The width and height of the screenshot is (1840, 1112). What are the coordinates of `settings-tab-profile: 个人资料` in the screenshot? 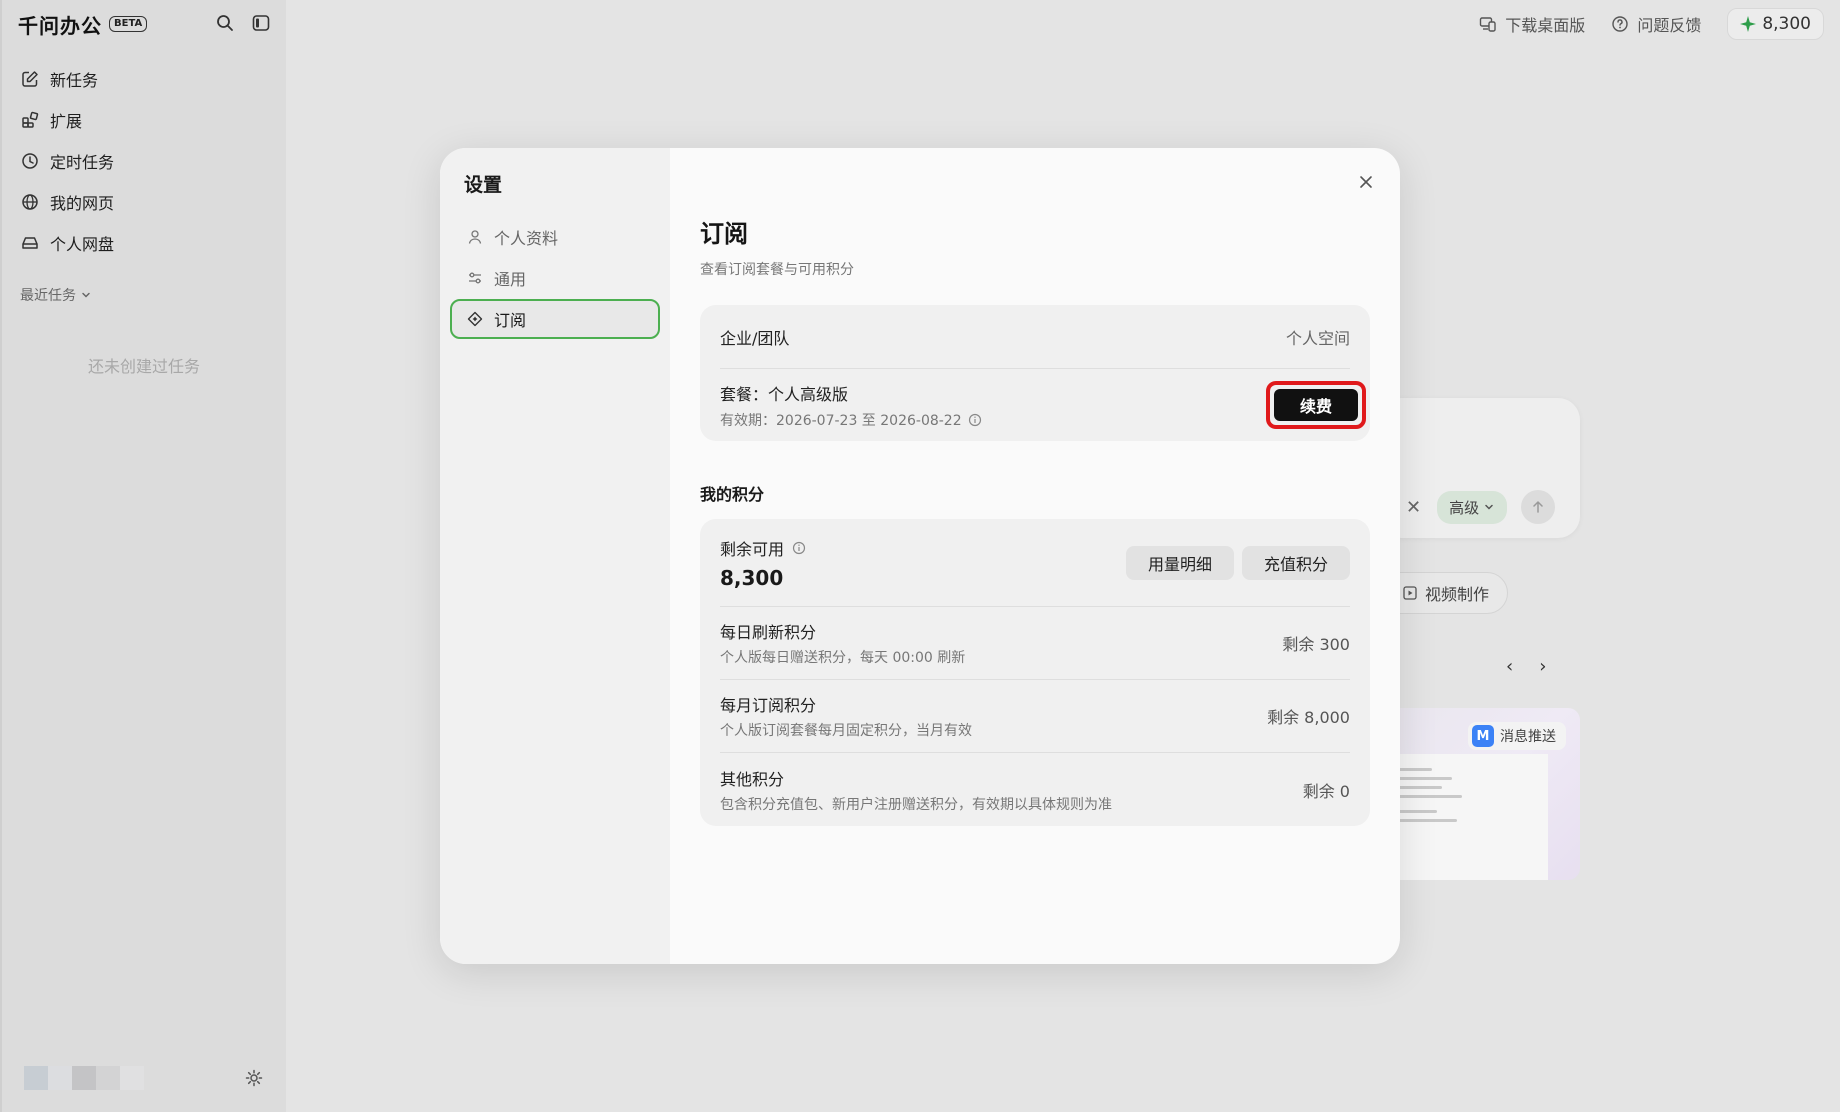 It's located at (555, 237).